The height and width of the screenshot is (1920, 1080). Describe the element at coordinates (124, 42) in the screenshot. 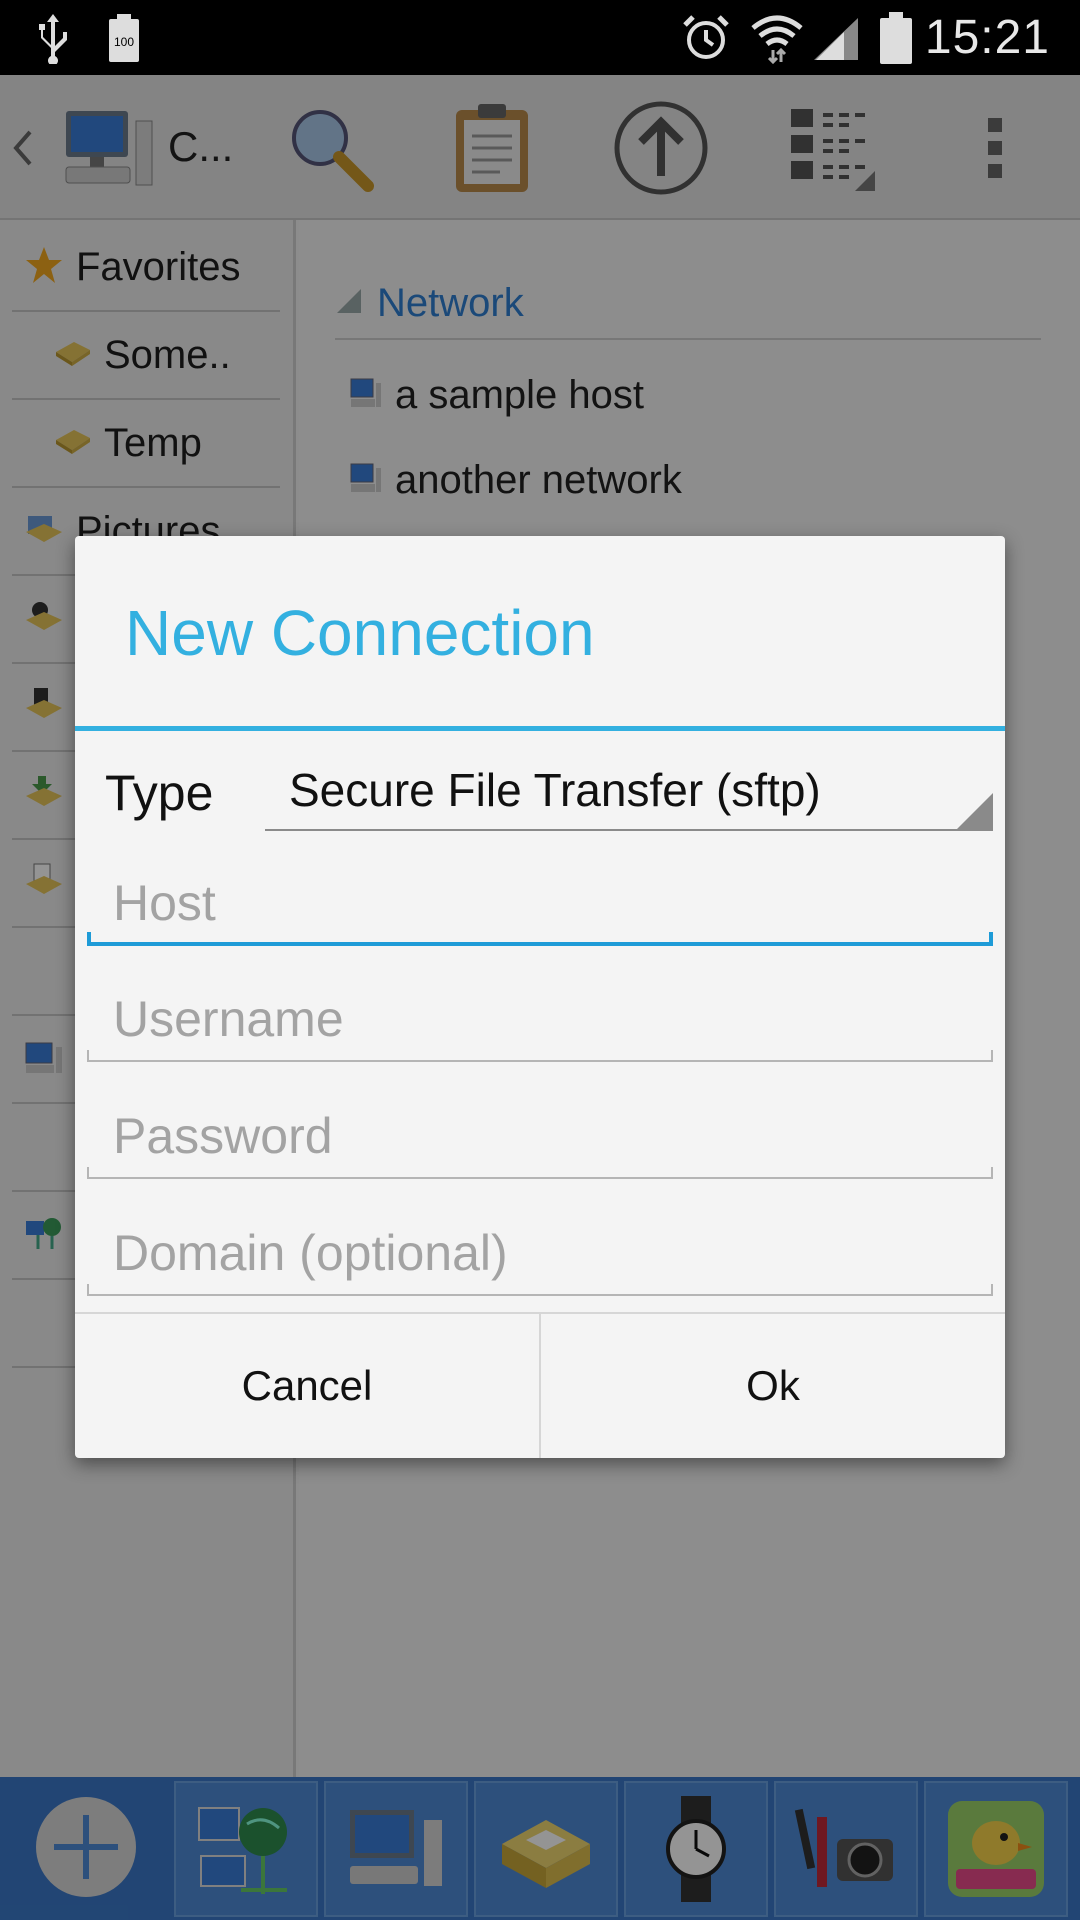

I see `battery-level-label: 100` at that location.